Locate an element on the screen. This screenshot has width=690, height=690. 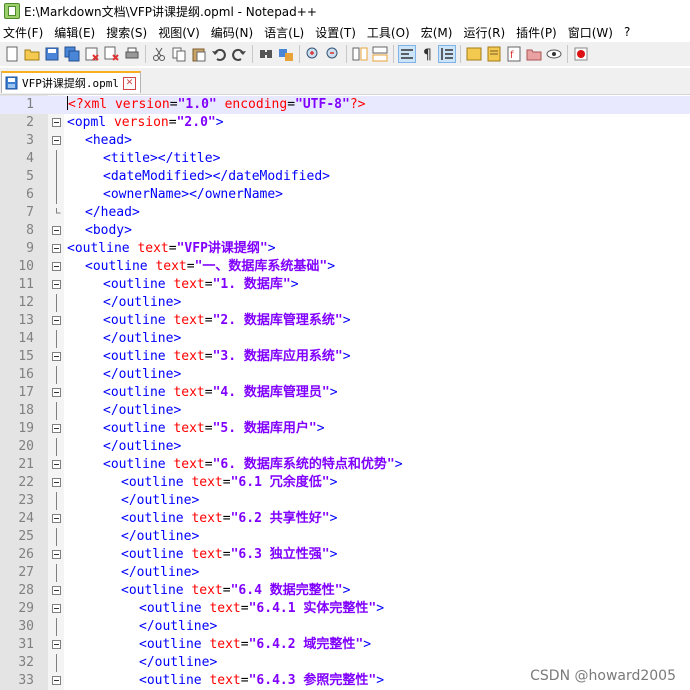
save-all-icon is located at coordinates (72, 54).